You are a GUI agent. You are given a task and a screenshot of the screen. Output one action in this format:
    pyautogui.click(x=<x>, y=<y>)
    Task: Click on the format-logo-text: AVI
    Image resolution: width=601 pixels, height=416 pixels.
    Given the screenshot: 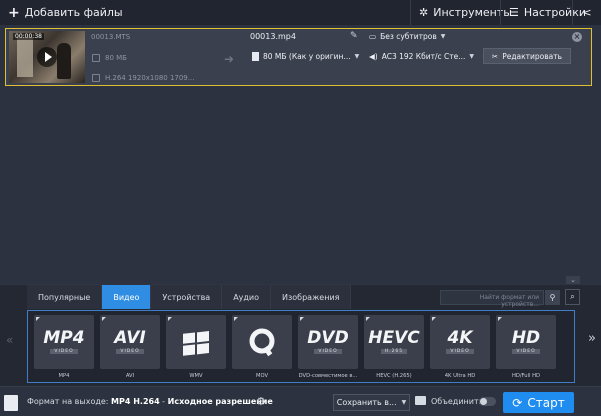 What is the action you would take?
    pyautogui.click(x=130, y=338)
    